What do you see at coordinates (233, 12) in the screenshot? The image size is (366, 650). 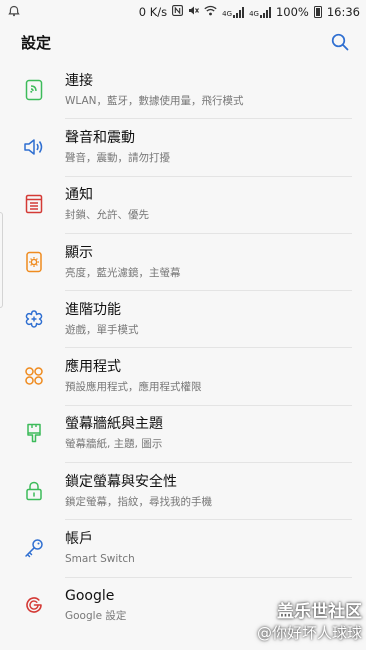 I see `signal-4g-icon: 4G` at bounding box center [233, 12].